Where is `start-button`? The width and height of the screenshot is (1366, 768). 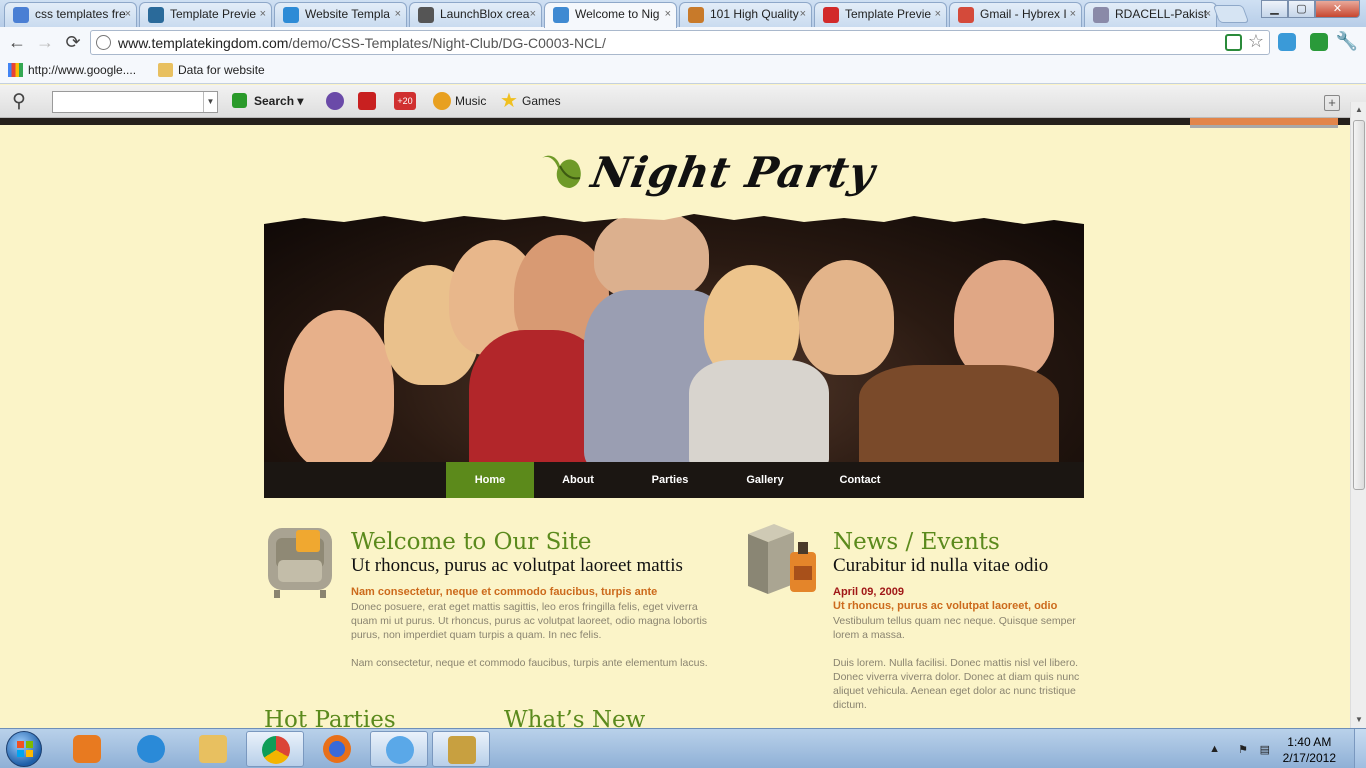 start-button is located at coordinates (24, 749).